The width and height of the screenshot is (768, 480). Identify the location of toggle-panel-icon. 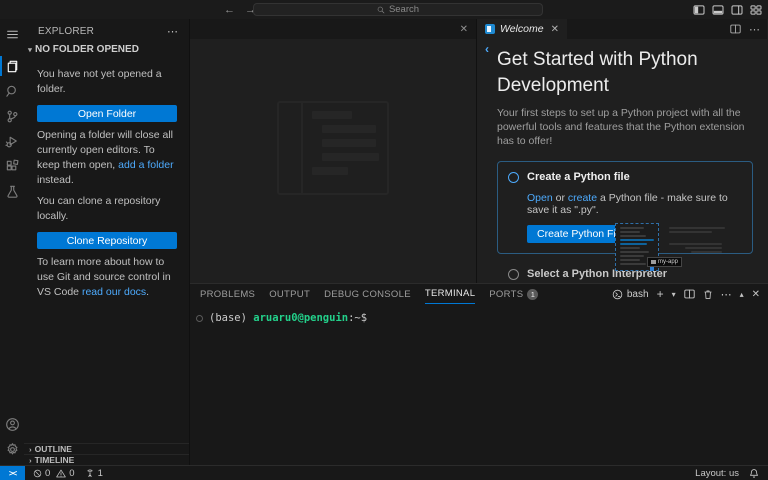
(718, 9).